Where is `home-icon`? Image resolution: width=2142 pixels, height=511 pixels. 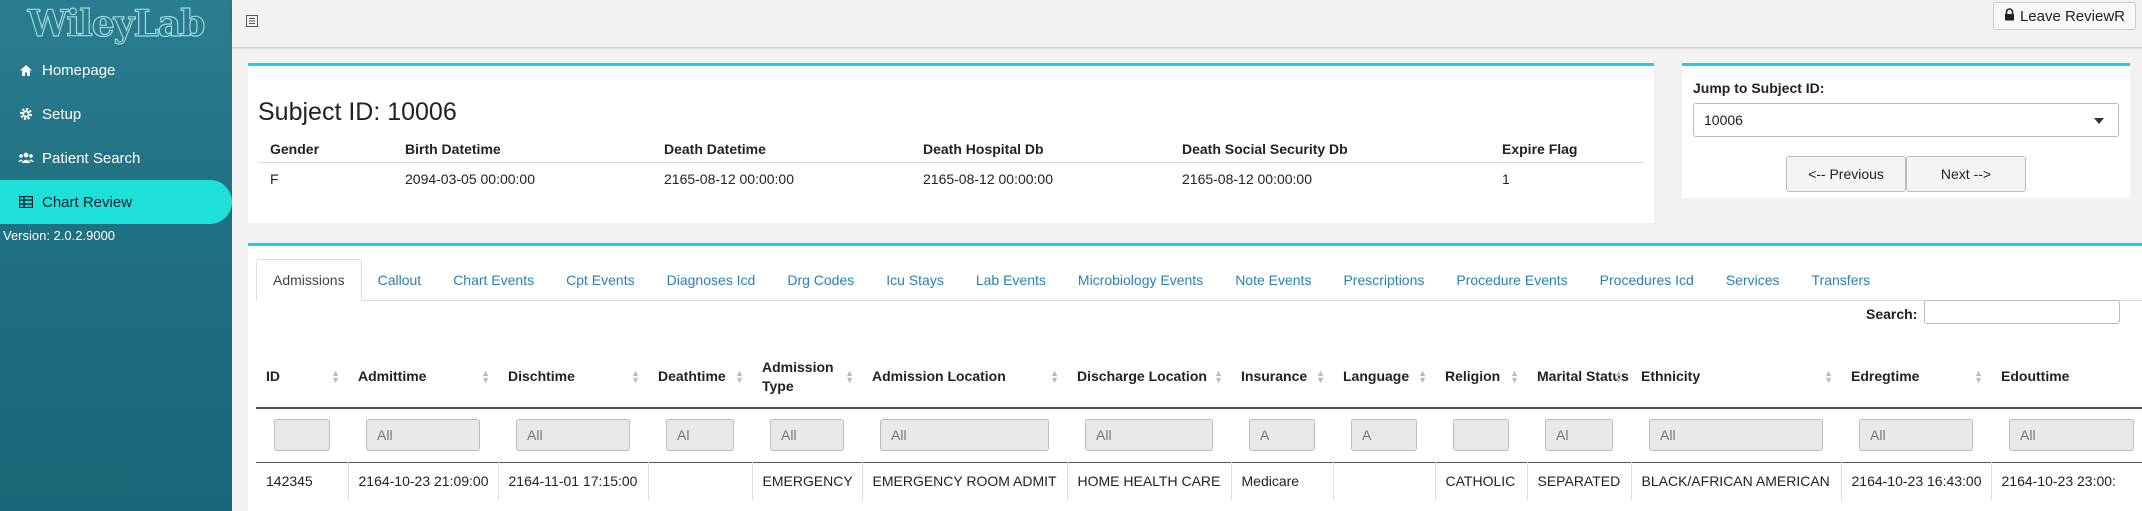
home-icon is located at coordinates (26, 70).